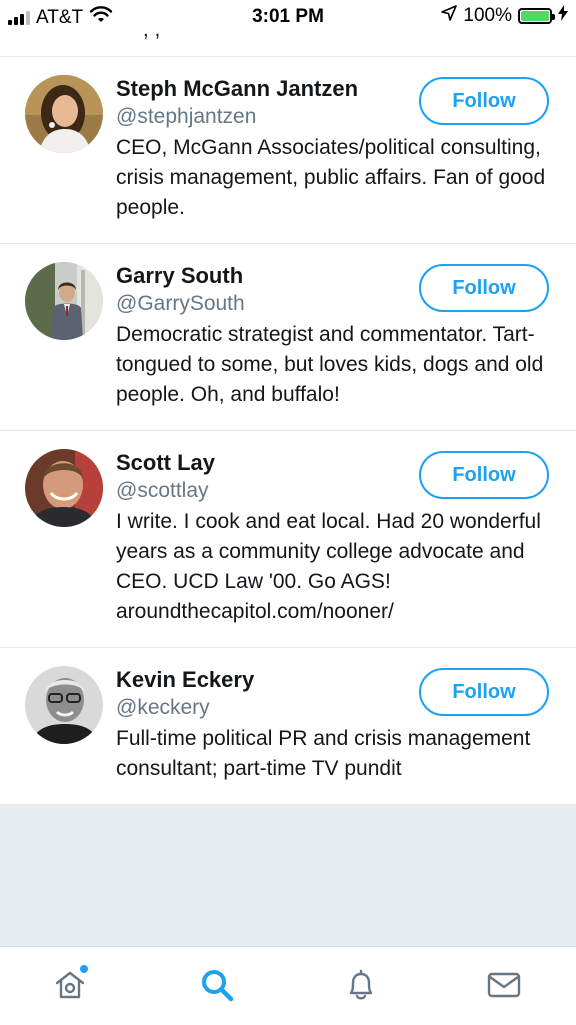  What do you see at coordinates (449, 16) in the screenshot?
I see `location-arrow-icon` at bounding box center [449, 16].